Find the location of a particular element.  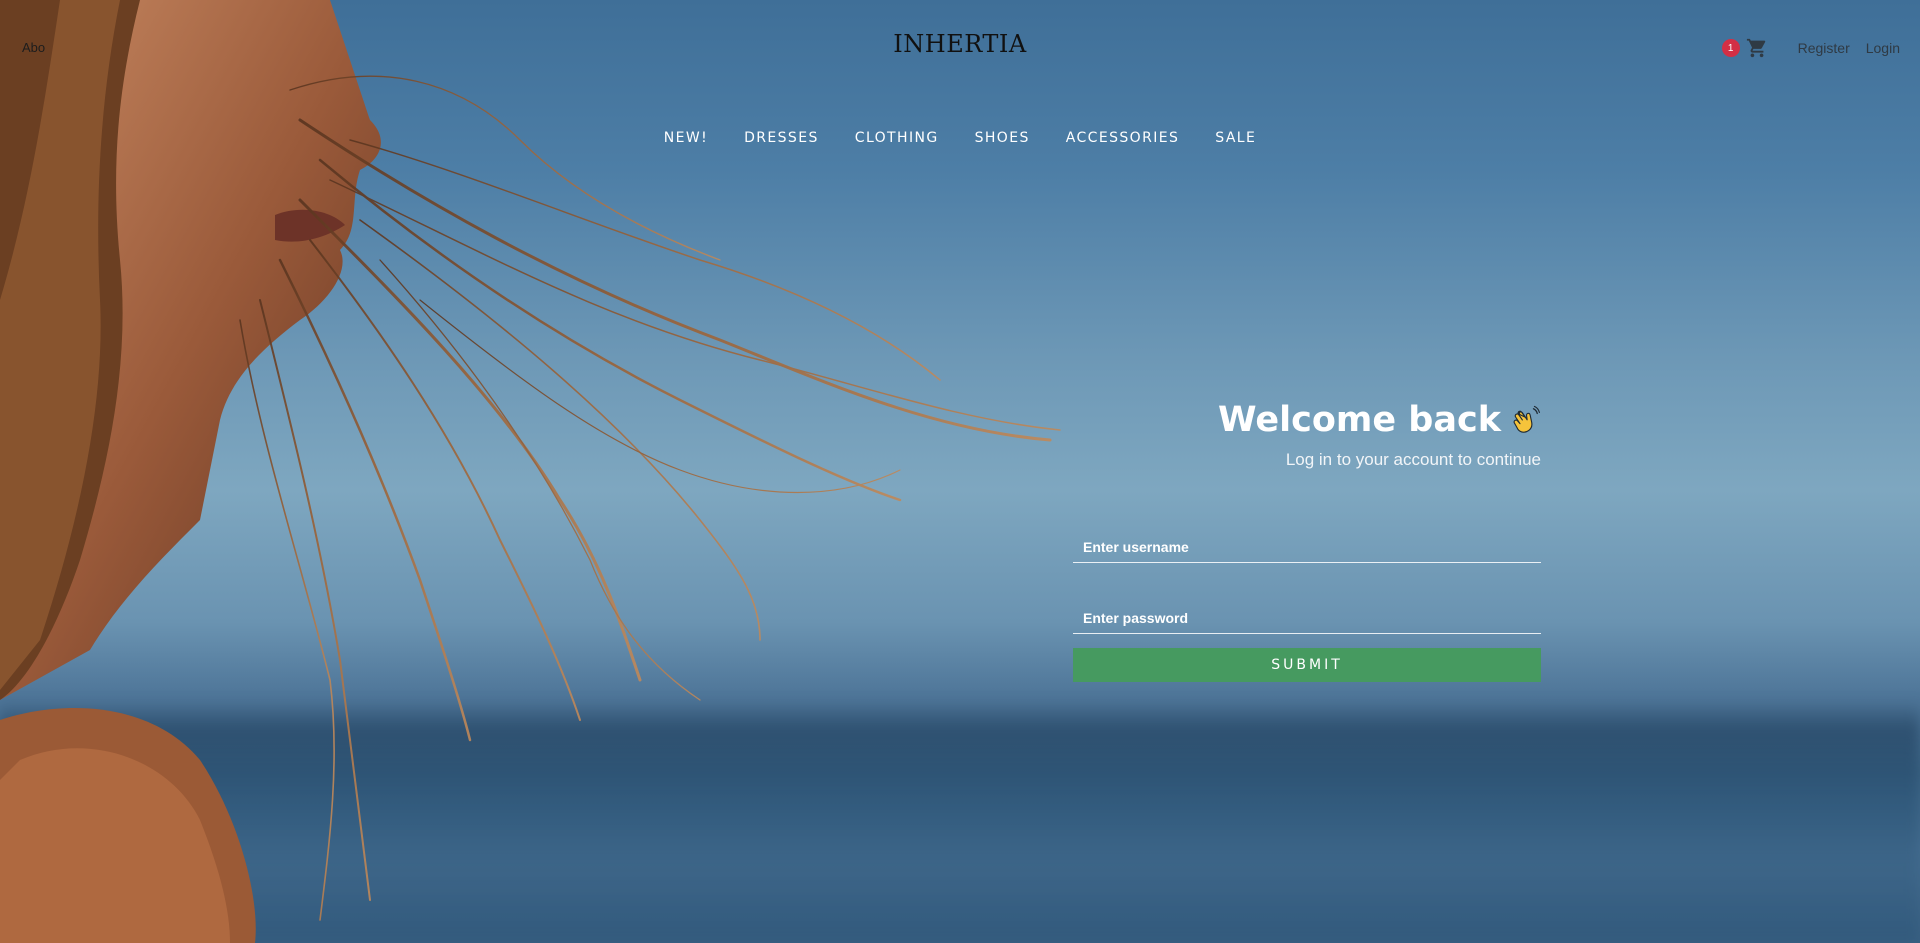

submit-button: SUBMIT is located at coordinates (1307, 665).